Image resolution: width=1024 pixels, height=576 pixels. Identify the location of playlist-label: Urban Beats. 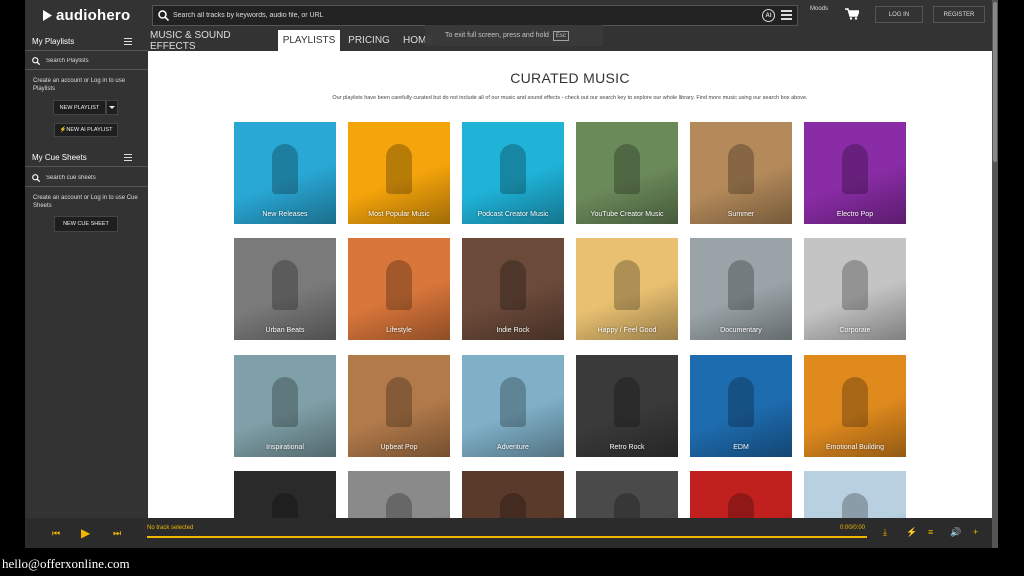
(285, 330).